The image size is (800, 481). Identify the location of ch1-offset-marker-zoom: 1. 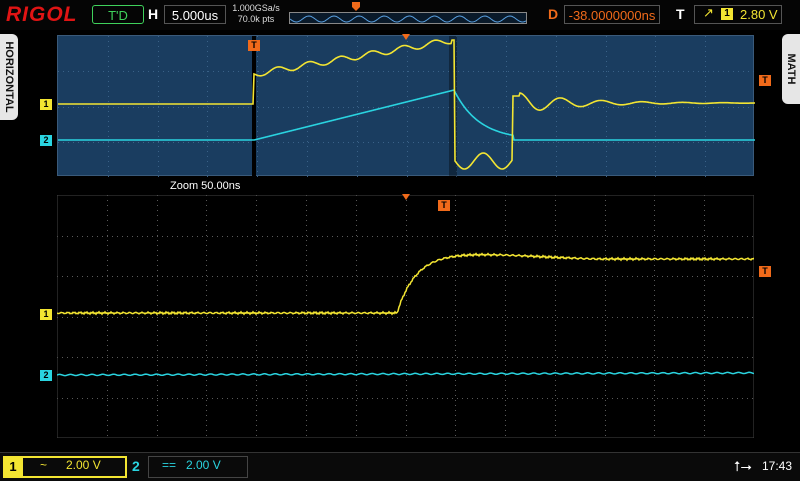
(46, 314).